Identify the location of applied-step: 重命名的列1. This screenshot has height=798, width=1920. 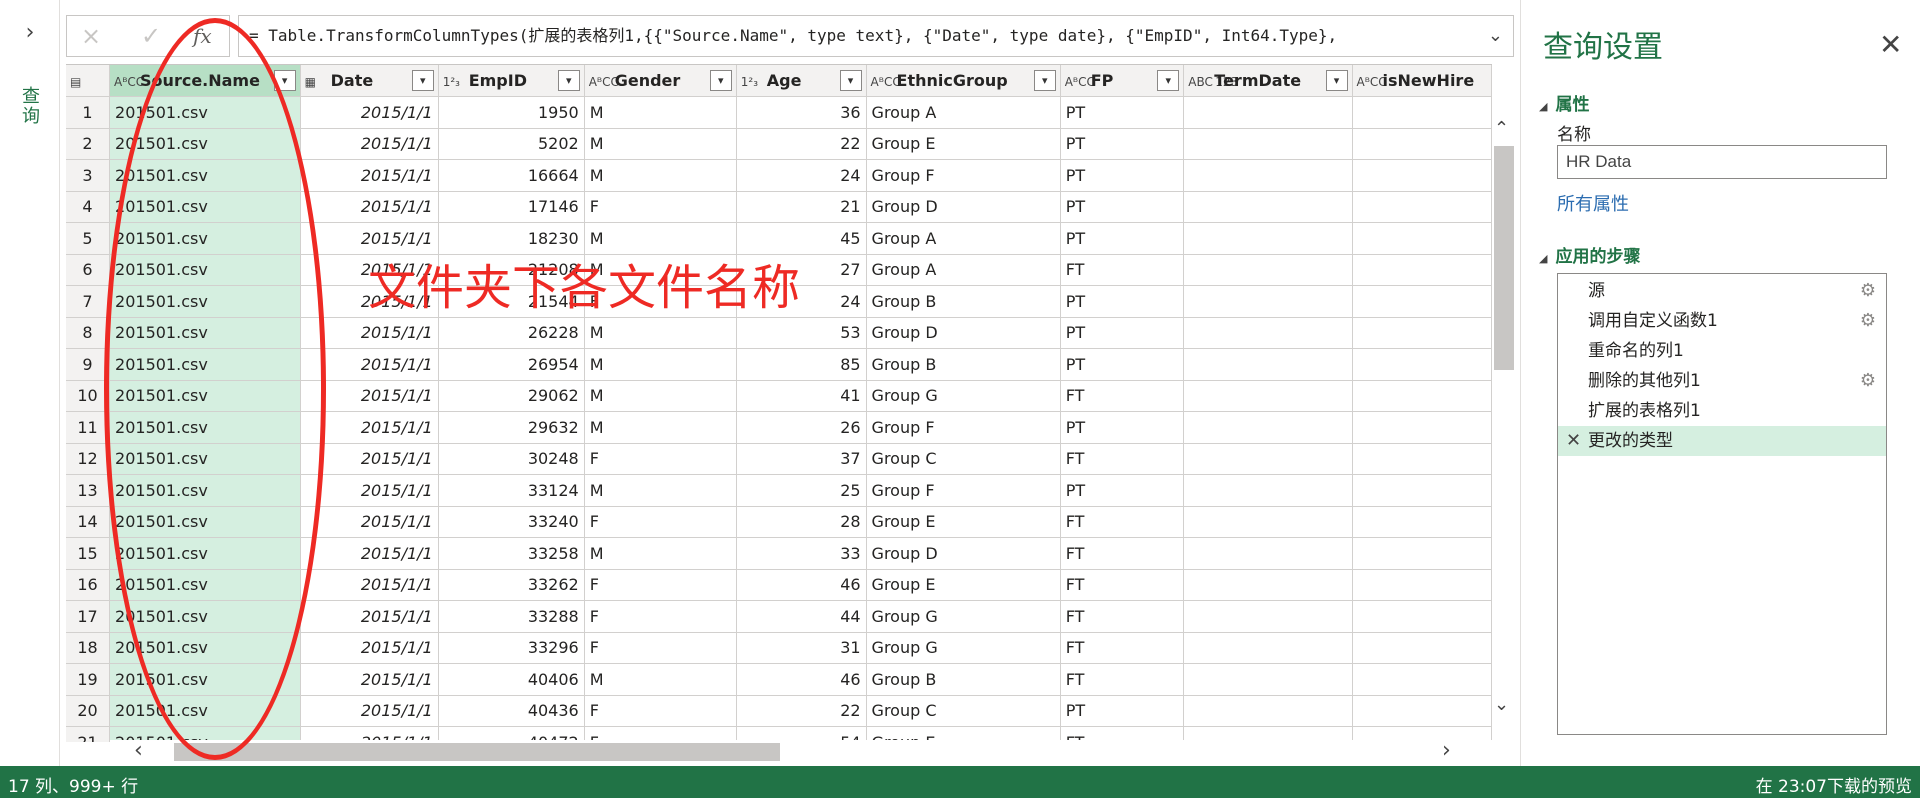
(1722, 351).